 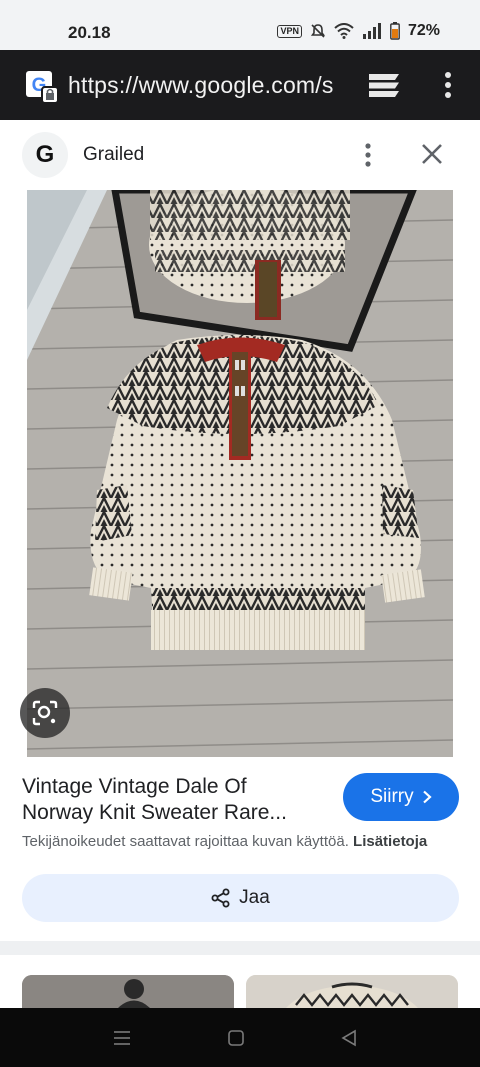 What do you see at coordinates (89, 32) in the screenshot?
I see `status-time: 20.18` at bounding box center [89, 32].